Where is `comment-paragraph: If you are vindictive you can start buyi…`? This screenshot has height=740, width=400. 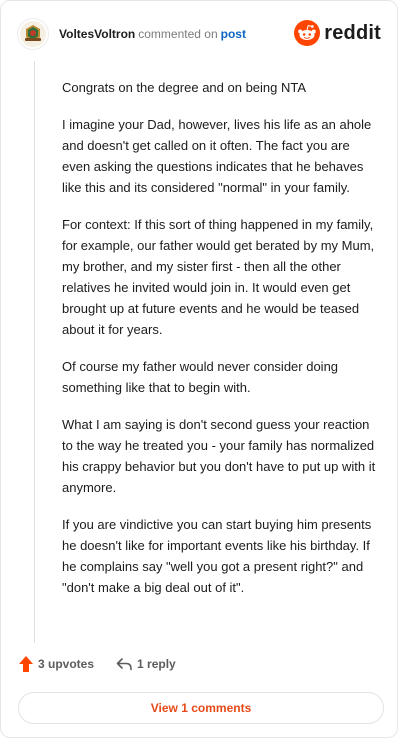 comment-paragraph: If you are vindictive you can start buyi… is located at coordinates (217, 556).